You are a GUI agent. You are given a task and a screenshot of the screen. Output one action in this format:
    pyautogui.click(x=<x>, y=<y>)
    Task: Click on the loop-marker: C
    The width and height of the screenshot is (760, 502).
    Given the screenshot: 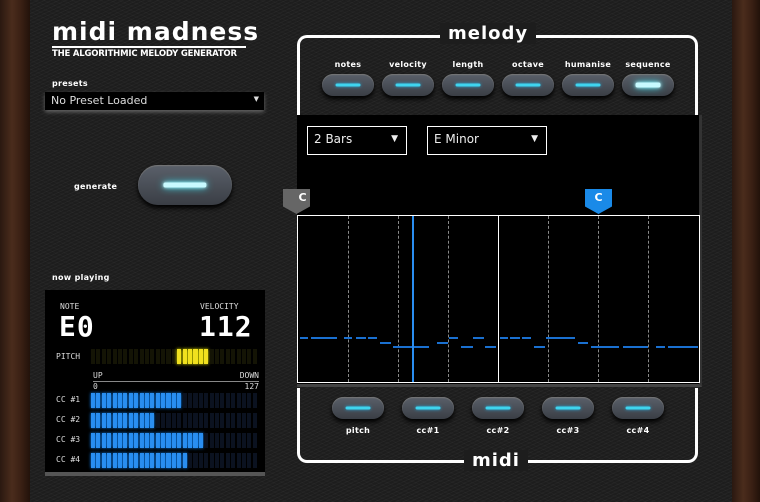 What is the action you would take?
    pyautogui.click(x=598, y=201)
    